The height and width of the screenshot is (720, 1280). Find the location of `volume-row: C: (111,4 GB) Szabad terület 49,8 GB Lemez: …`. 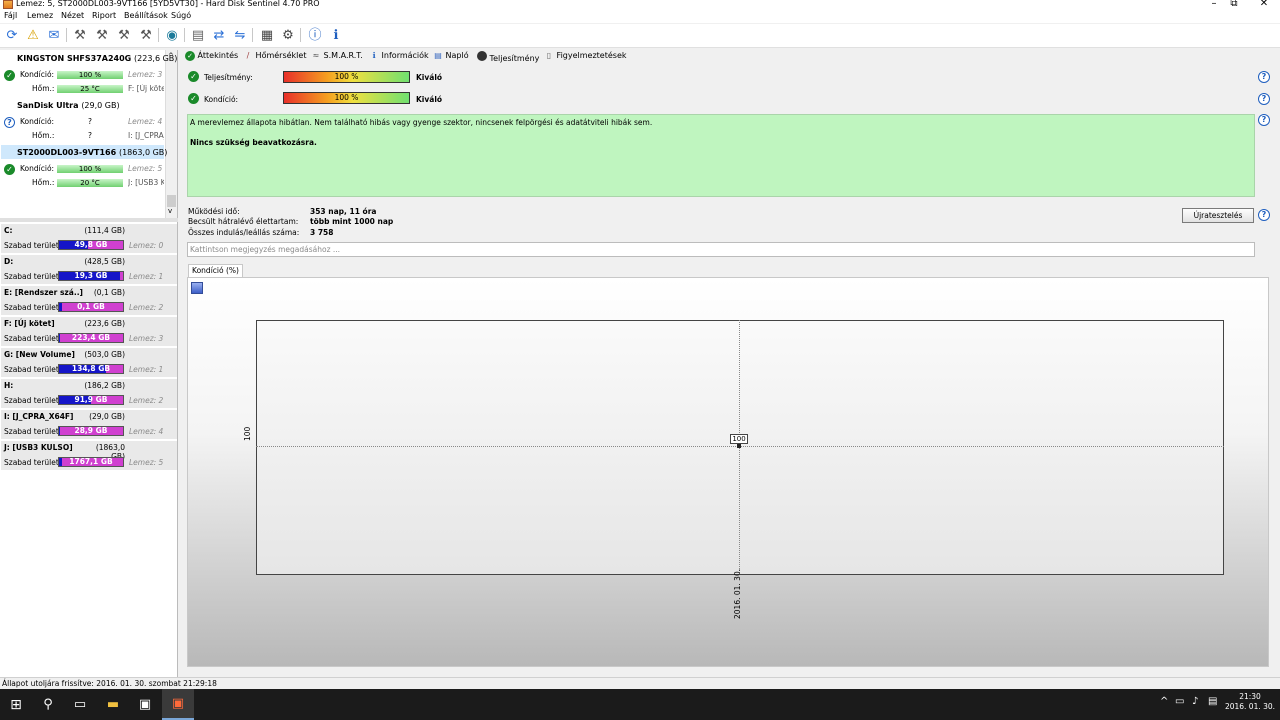

volume-row: C: (111,4 GB) Szabad terület 49,8 GB Lemez: … is located at coordinates (89, 239).